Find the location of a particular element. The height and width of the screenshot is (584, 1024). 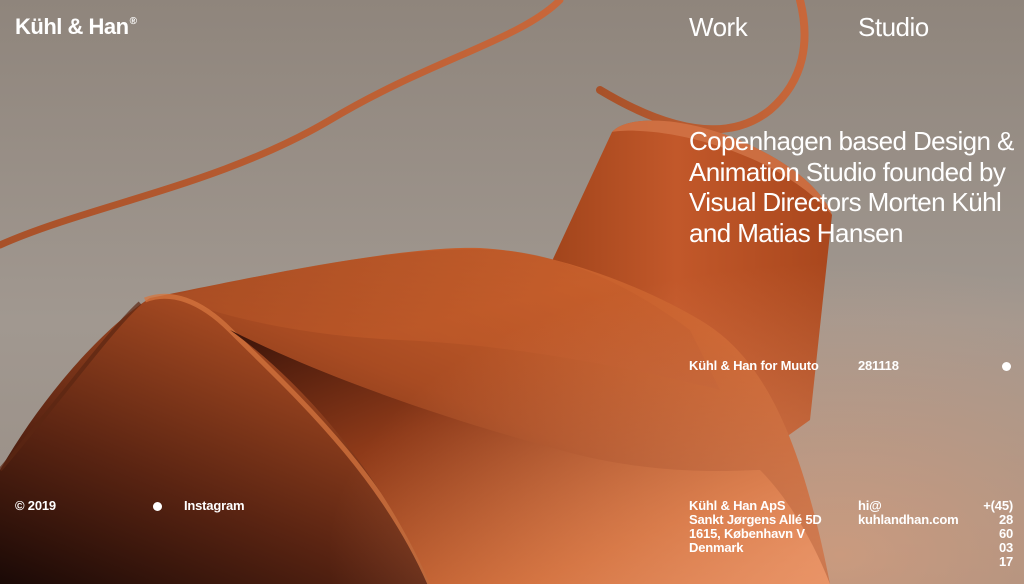

phone-line: 28 is located at coordinates (1005, 519).